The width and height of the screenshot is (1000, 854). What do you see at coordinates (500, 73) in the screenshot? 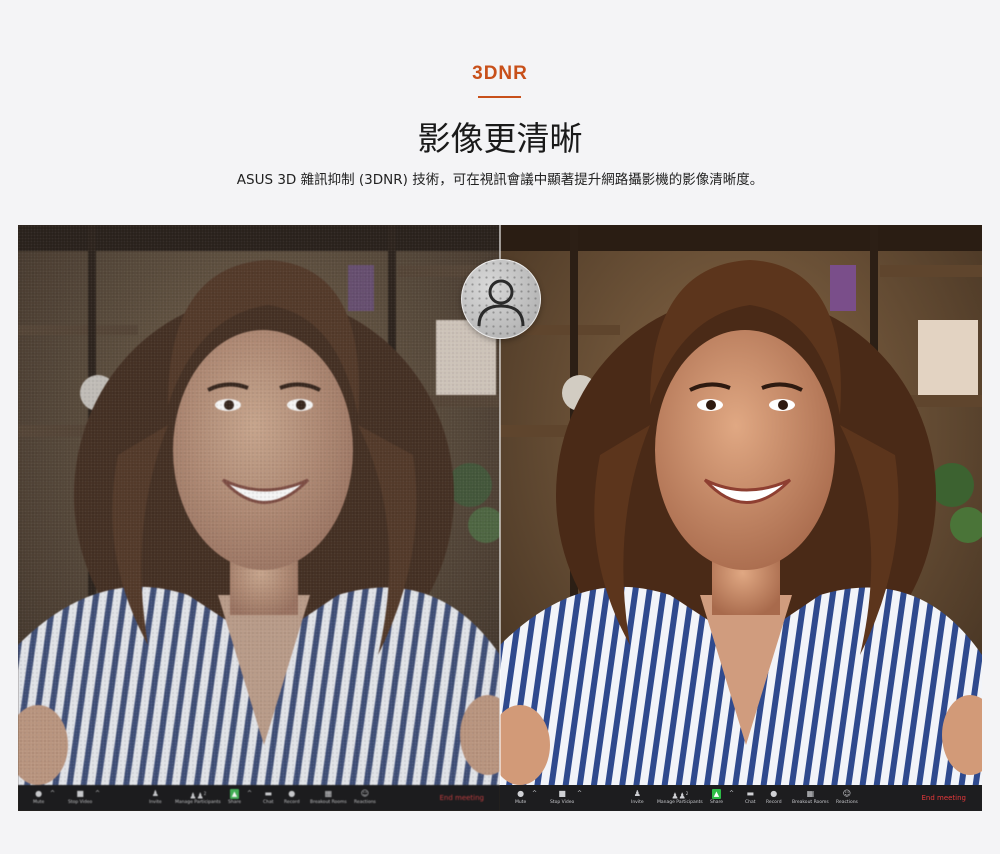
I see `eyebrow-label: 3DNR` at bounding box center [500, 73].